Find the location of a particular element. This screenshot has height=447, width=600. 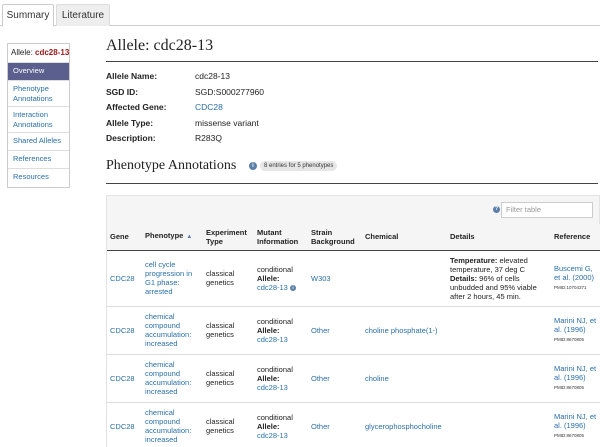

reference-cell: Buscemi G, et al. (2000) PMID:10704371 is located at coordinates (575, 278).